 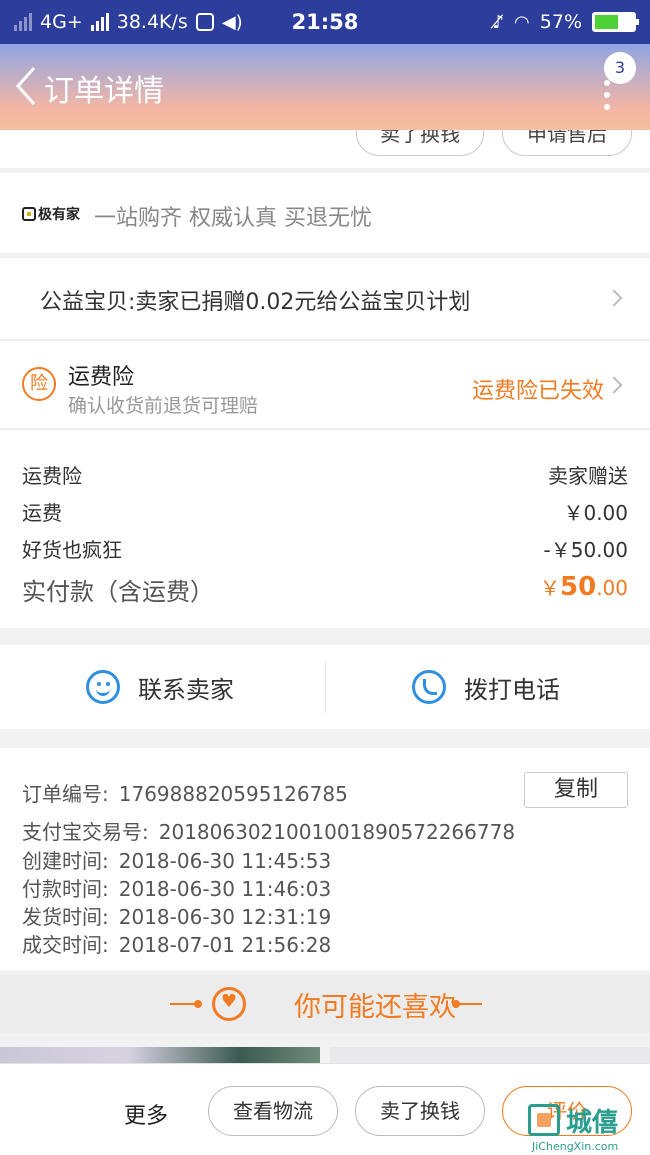 What do you see at coordinates (163, 406) in the screenshot?
I see `insurance-subtitle: 确认收货前退货可理赔` at bounding box center [163, 406].